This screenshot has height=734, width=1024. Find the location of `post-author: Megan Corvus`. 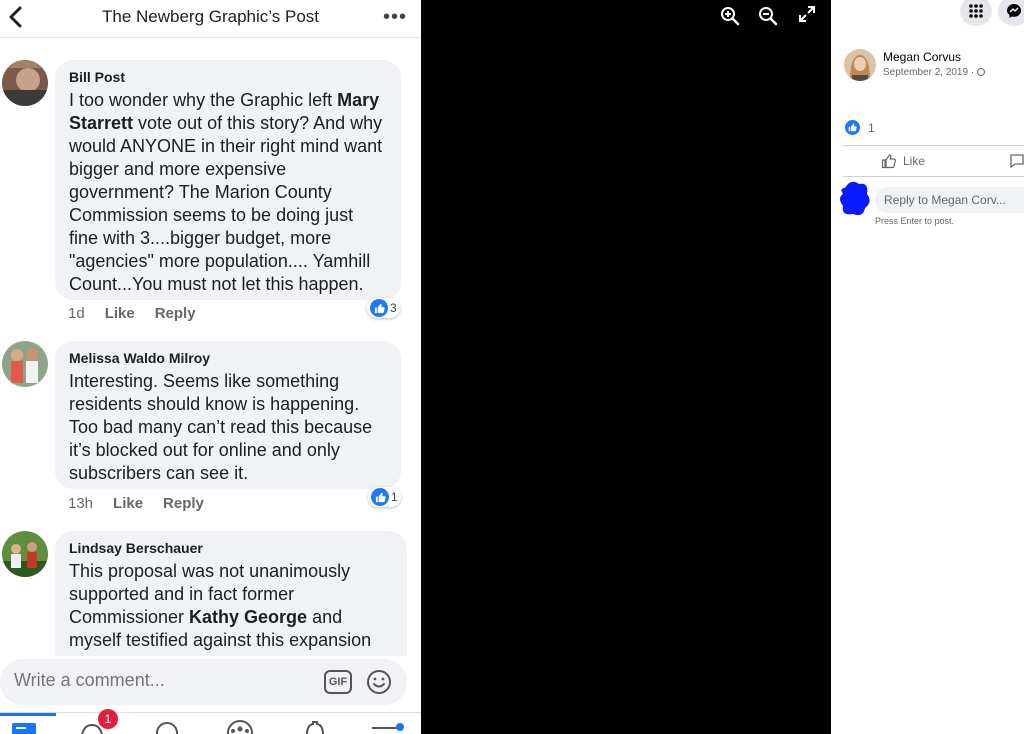

post-author: Megan Corvus is located at coordinates (922, 57).